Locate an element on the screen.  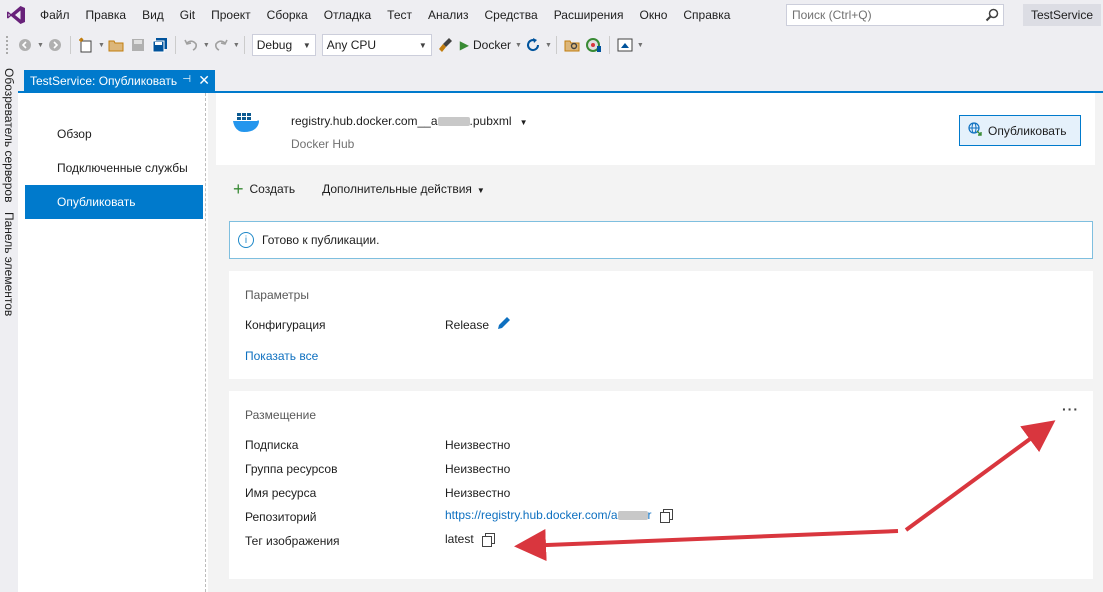
visual-studio-logo-icon is located at coordinates (16, 15).